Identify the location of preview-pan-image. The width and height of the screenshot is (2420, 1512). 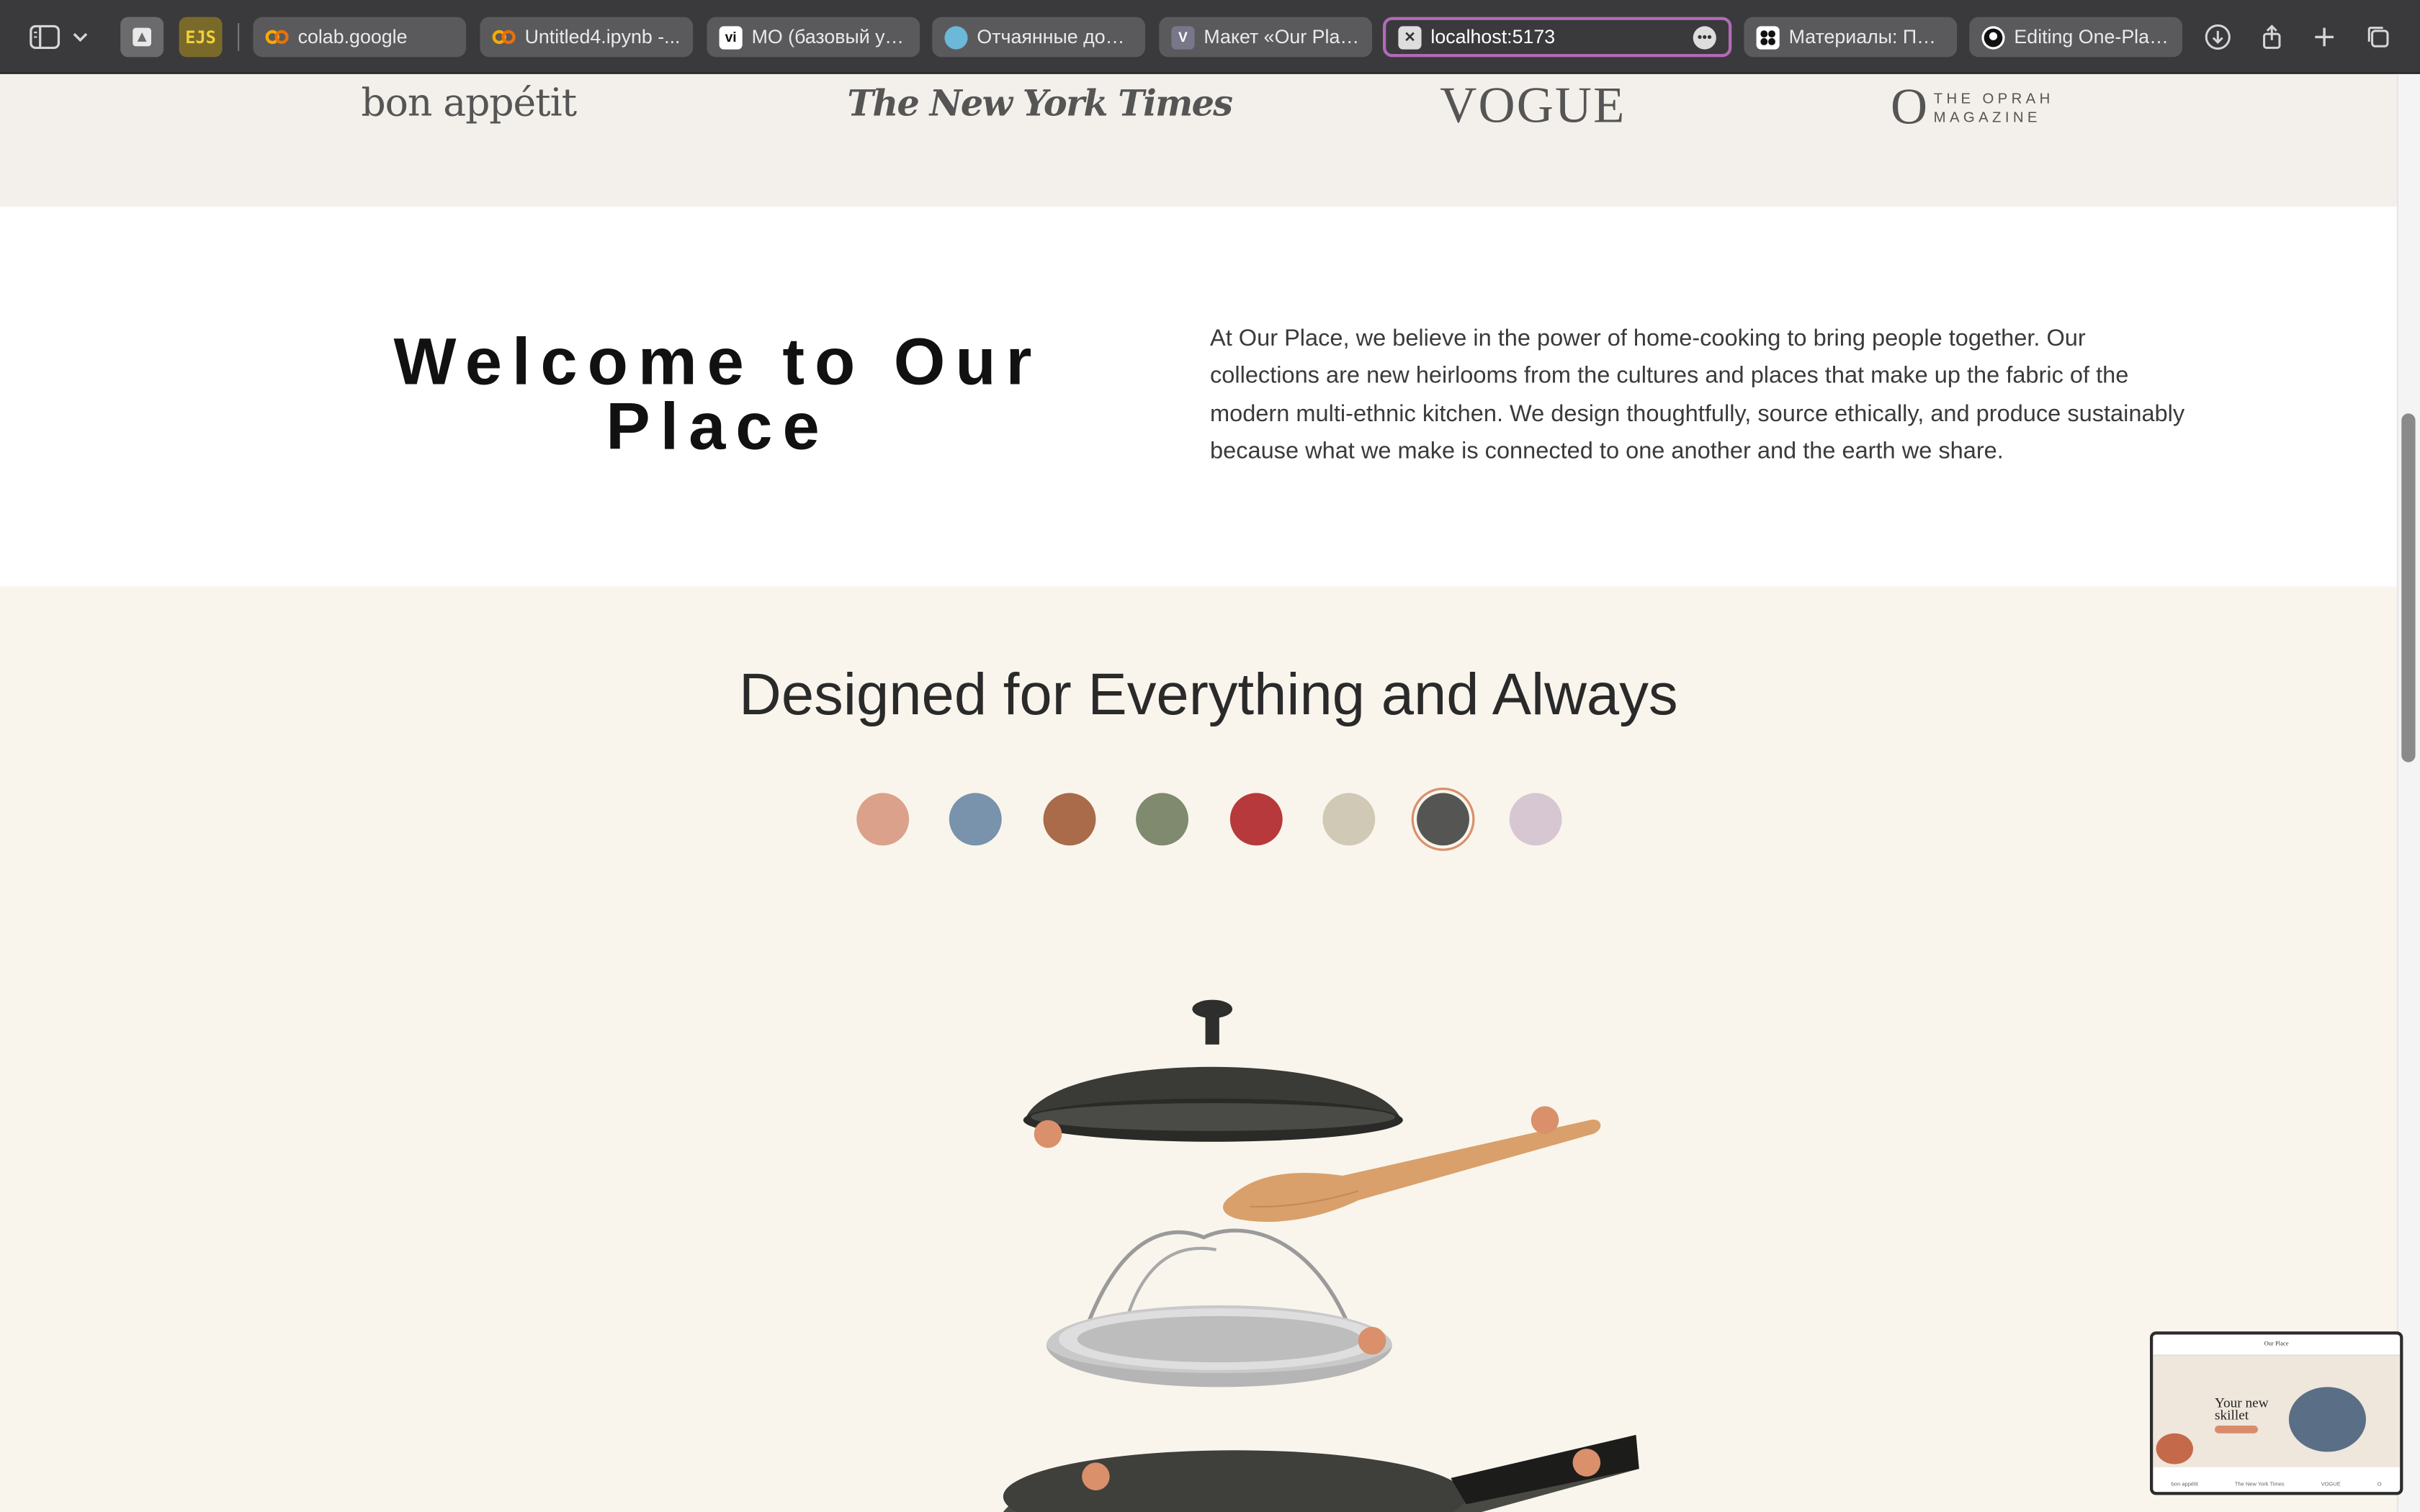
(2327, 1419).